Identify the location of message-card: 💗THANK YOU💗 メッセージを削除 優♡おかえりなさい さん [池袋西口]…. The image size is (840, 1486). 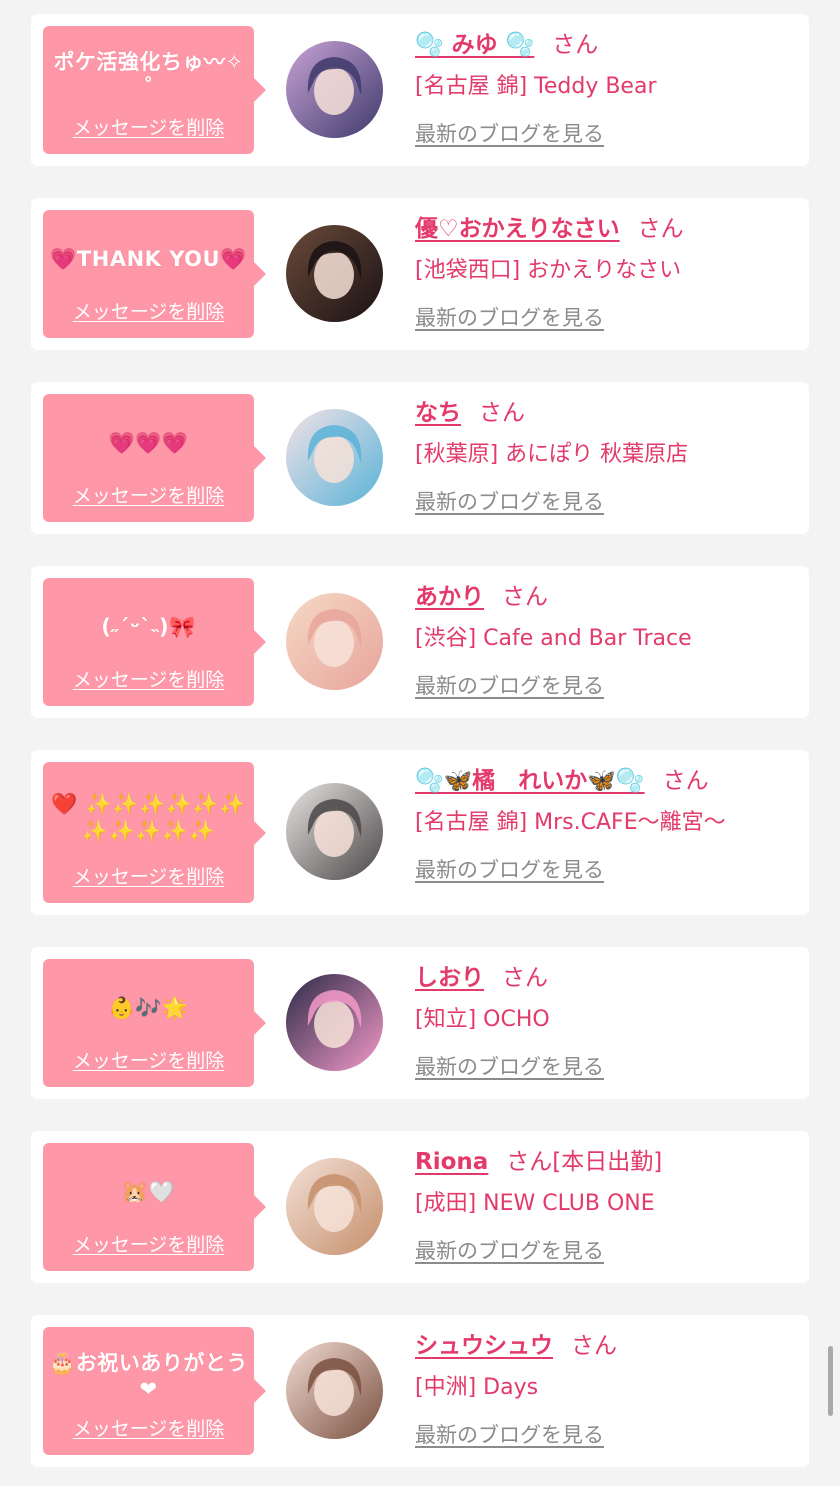
(420, 274).